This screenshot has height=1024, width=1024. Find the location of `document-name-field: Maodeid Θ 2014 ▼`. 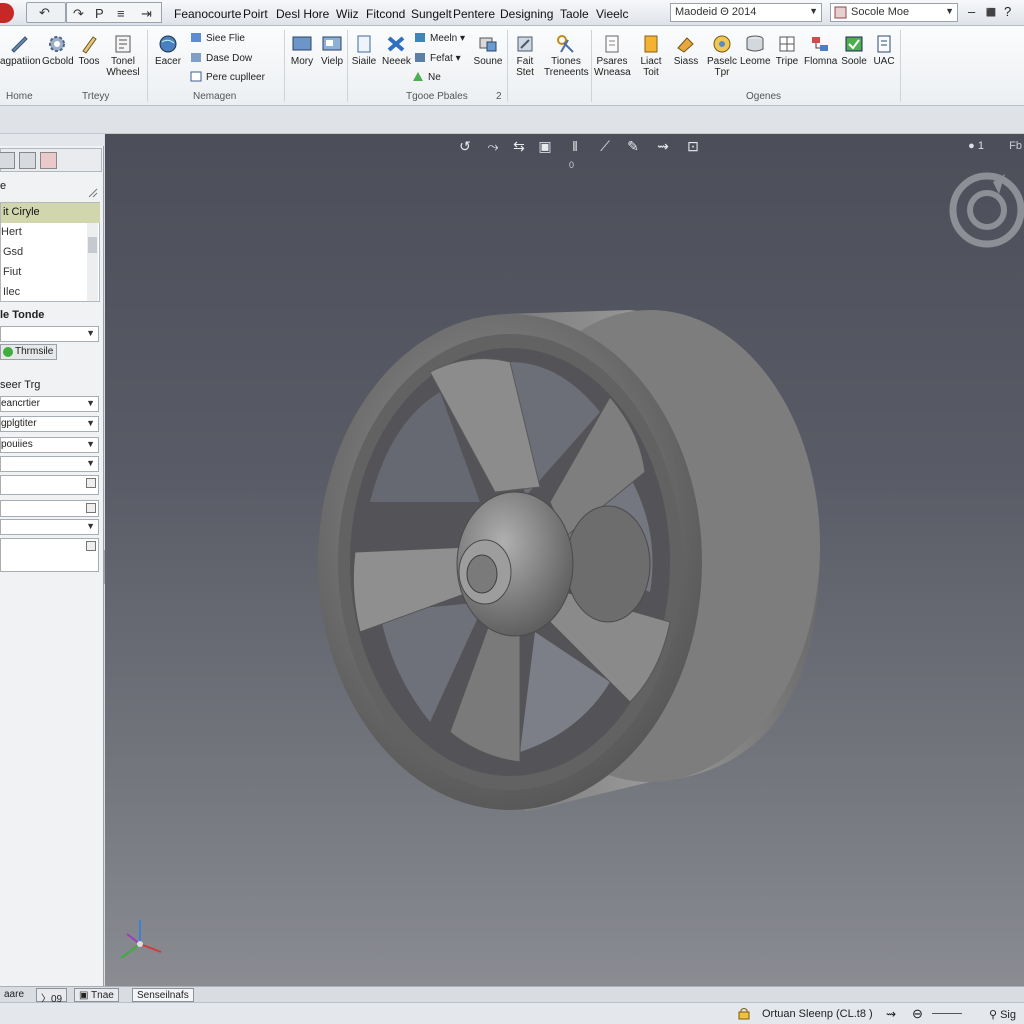

document-name-field: Maodeid Θ 2014 ▼ is located at coordinates (746, 12).